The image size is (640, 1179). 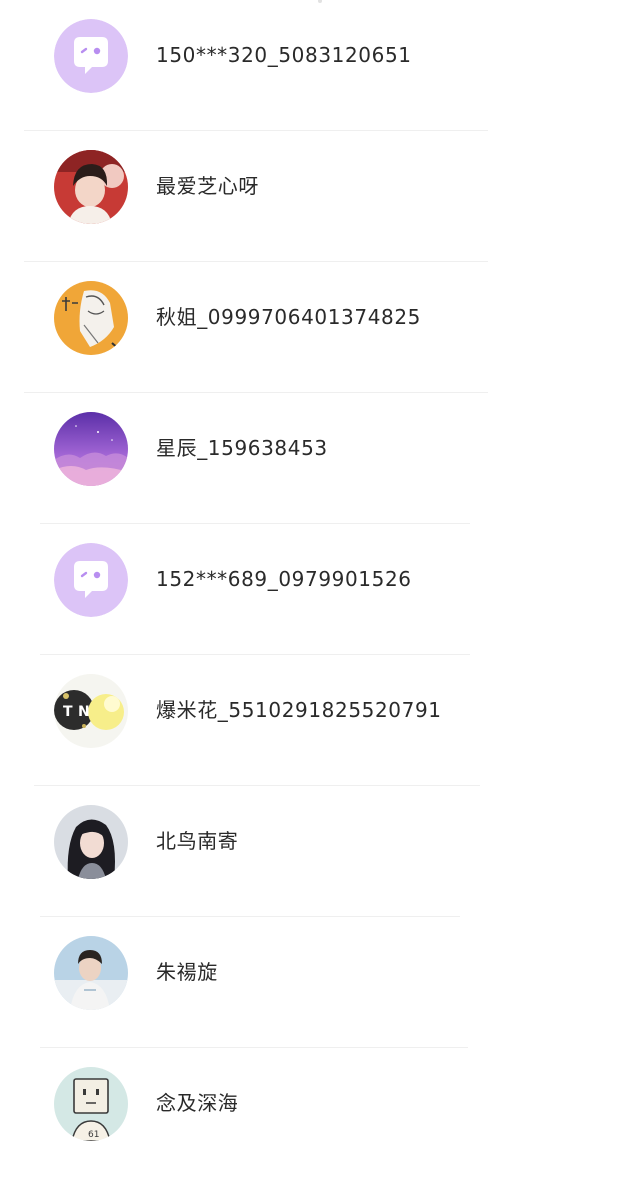 I want to click on user-photo-avatar, so click(x=91, y=187).